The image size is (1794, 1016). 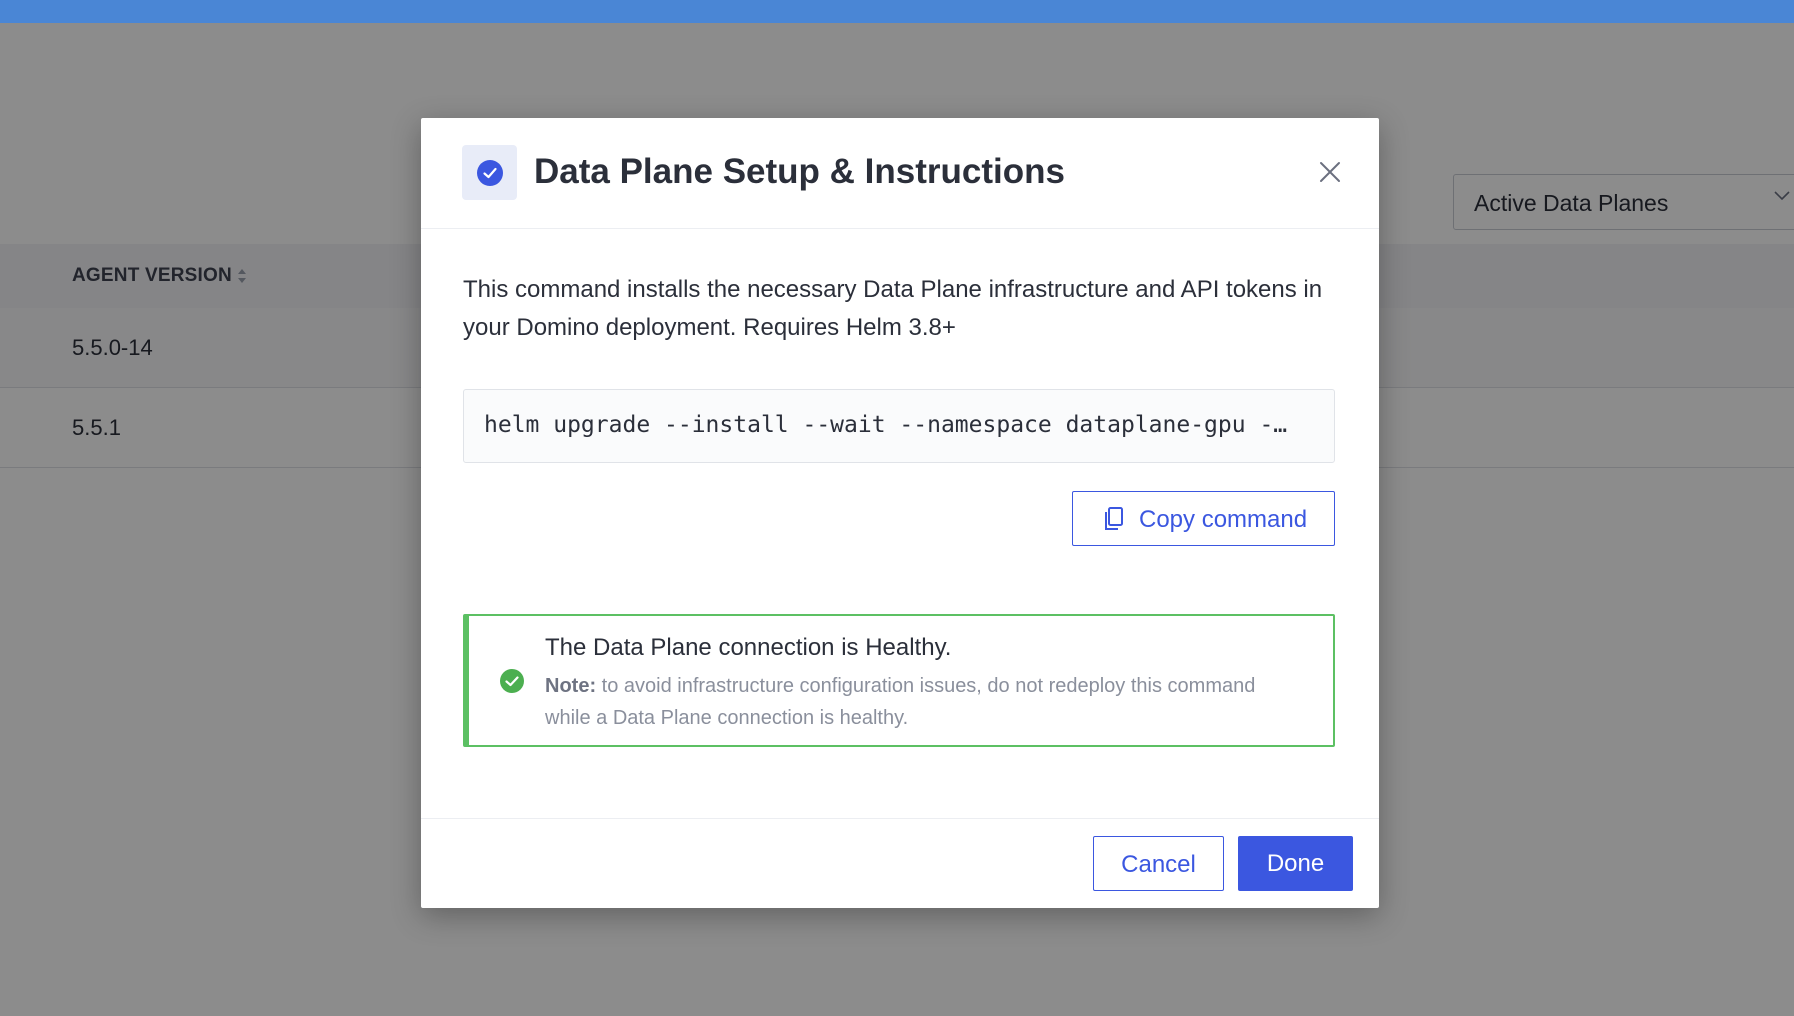 I want to click on cancel-button: Cancel, so click(x=1158, y=863).